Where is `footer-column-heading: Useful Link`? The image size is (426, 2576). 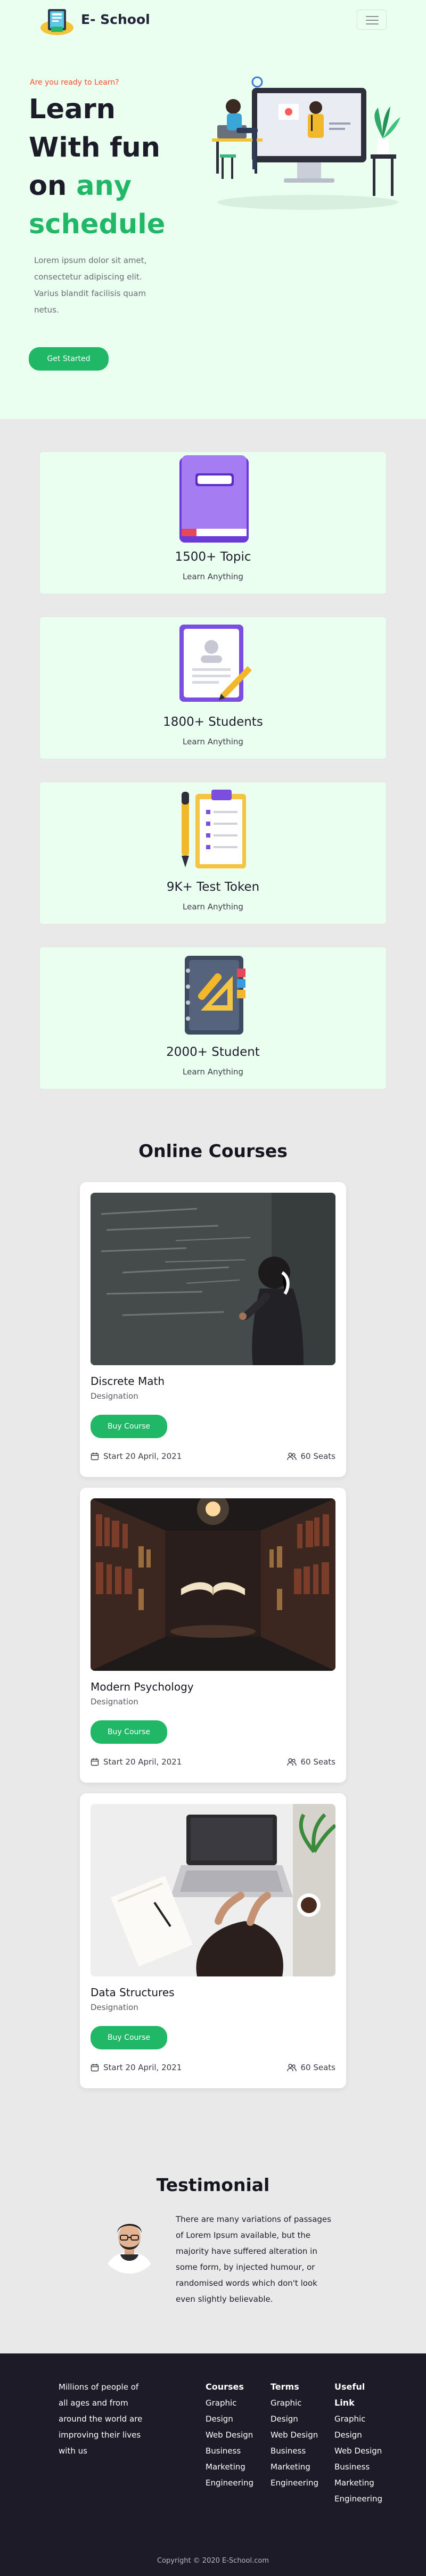
footer-column-heading: Useful Link is located at coordinates (349, 2395).